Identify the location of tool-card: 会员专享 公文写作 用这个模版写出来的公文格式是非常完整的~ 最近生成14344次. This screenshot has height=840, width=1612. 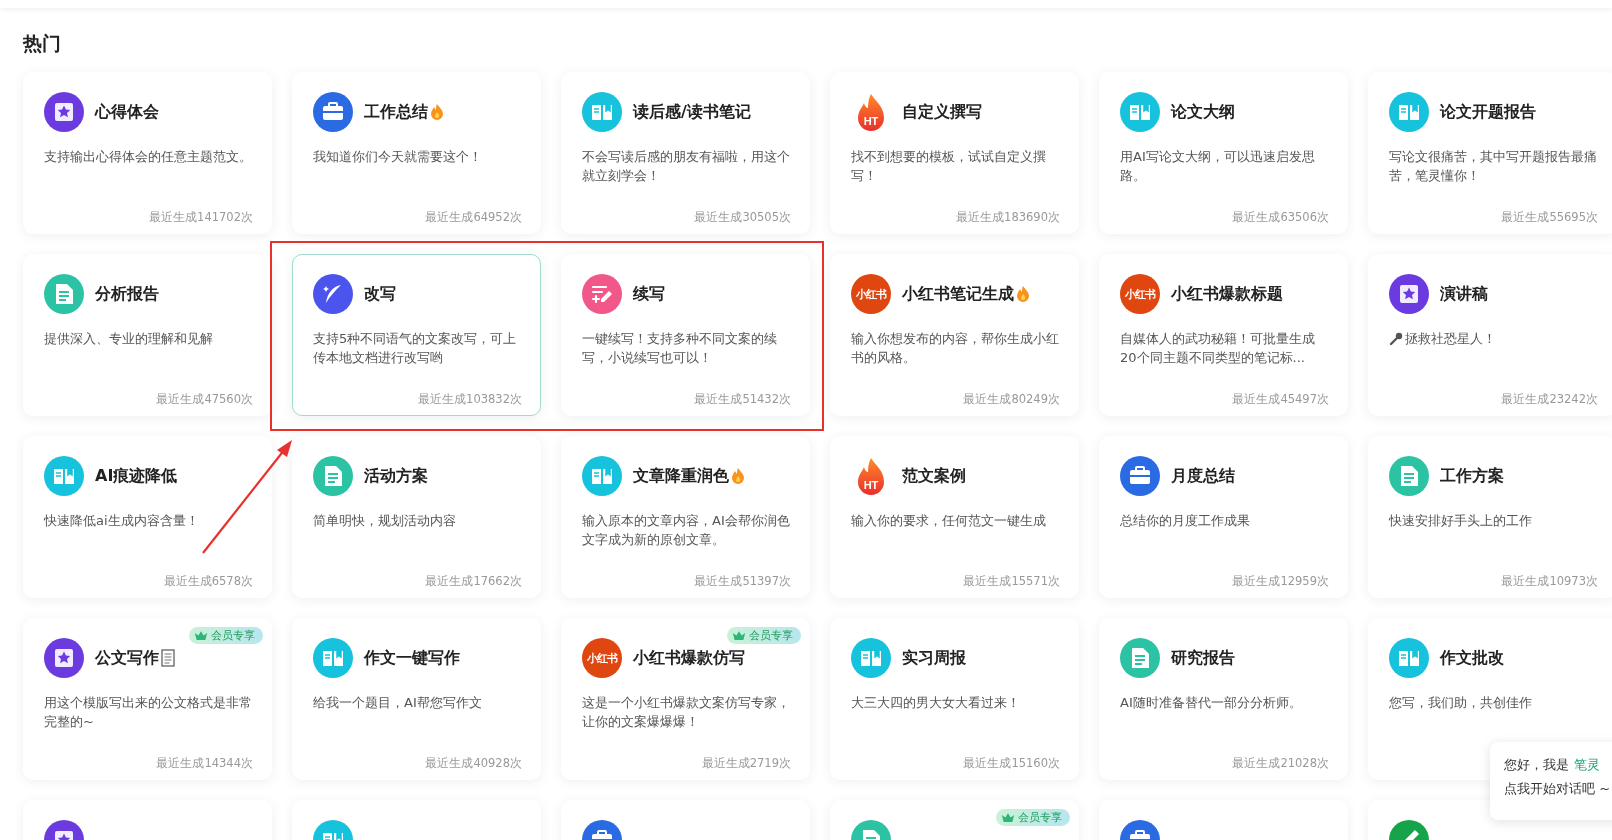
(147, 699).